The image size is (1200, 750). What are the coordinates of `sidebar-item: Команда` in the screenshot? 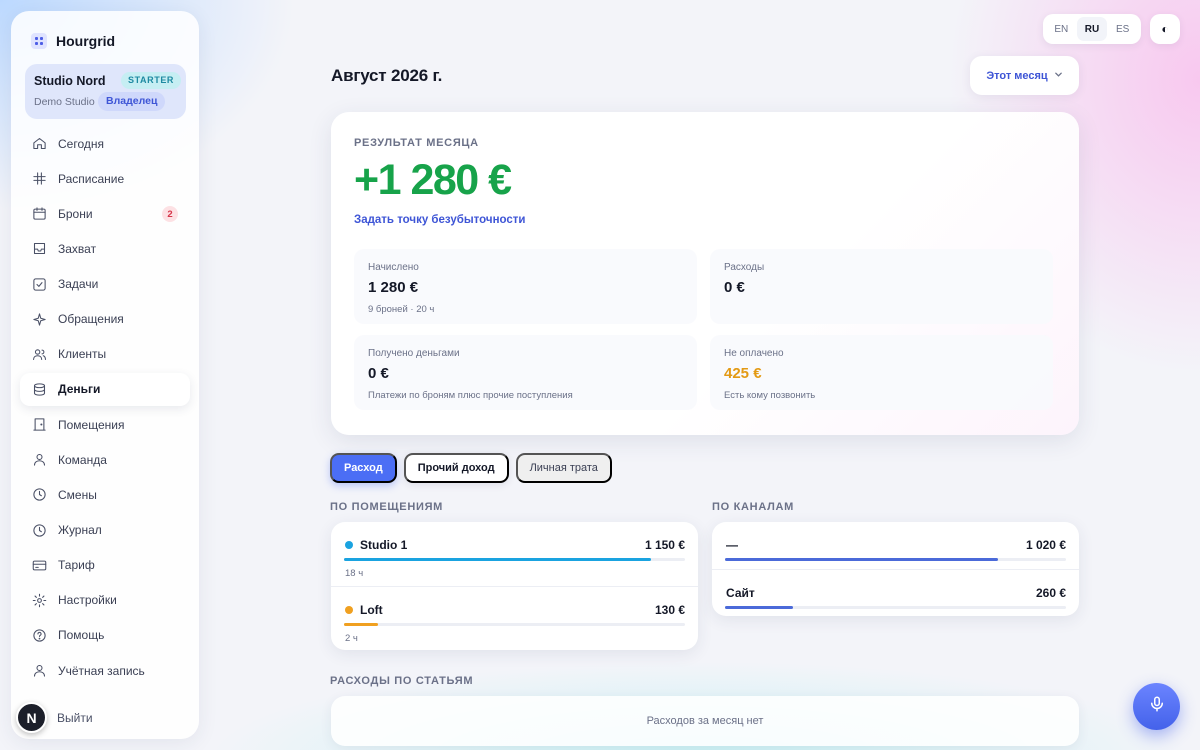 It's located at (105, 459).